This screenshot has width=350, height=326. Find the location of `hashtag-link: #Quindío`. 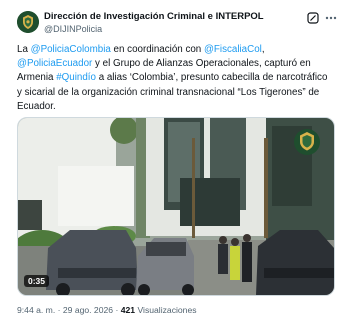

hashtag-link: #Quindío is located at coordinates (76, 77).